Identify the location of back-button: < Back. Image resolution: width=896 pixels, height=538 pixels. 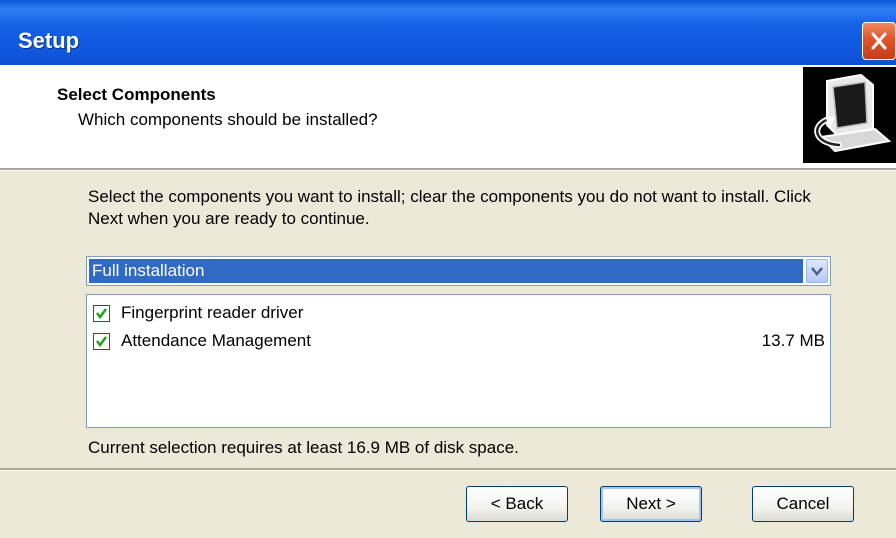
(517, 504).